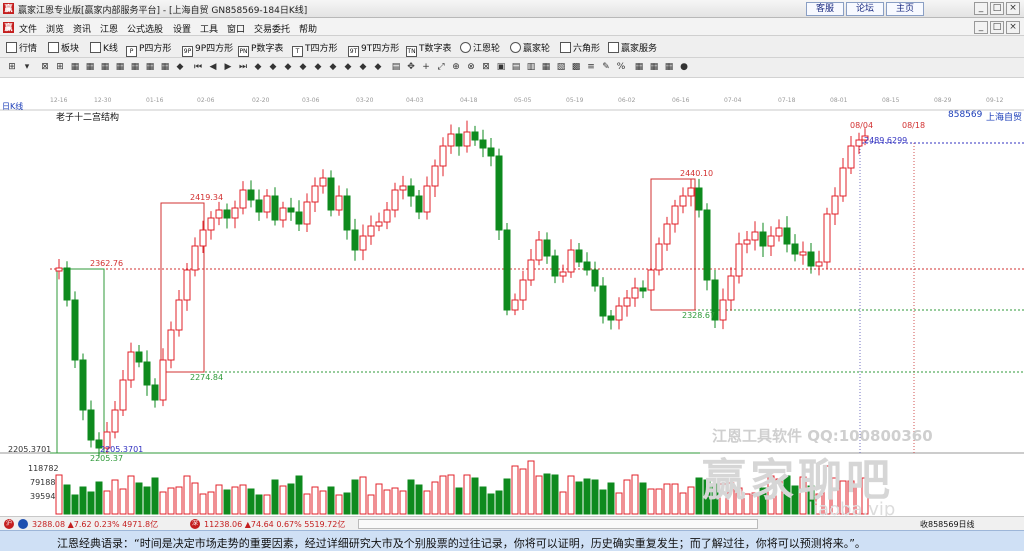  I want to click on menu-file: 文件, so click(28, 28).